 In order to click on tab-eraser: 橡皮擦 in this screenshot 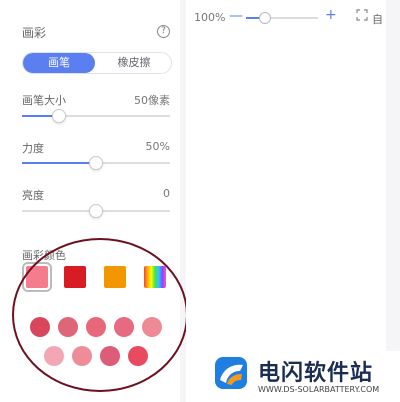, I will do `click(134, 63)`.